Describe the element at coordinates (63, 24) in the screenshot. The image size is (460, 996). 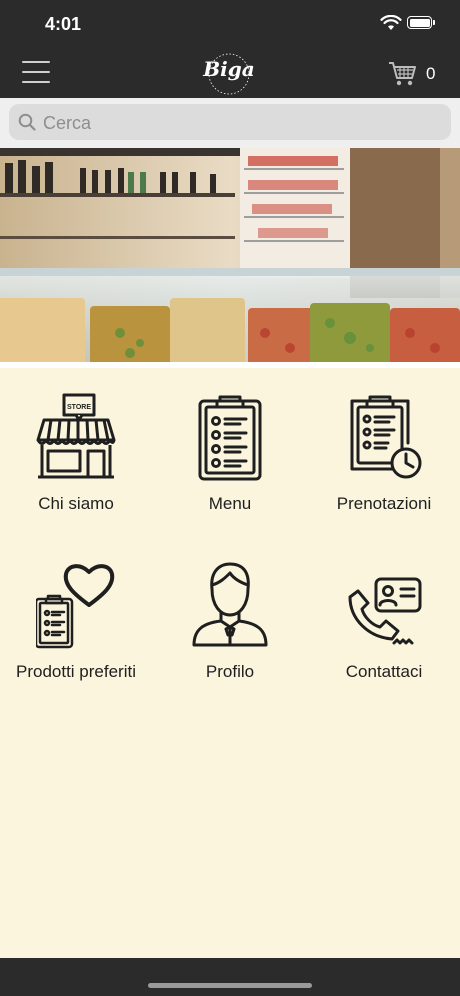
I see `status-time: 4:01` at that location.